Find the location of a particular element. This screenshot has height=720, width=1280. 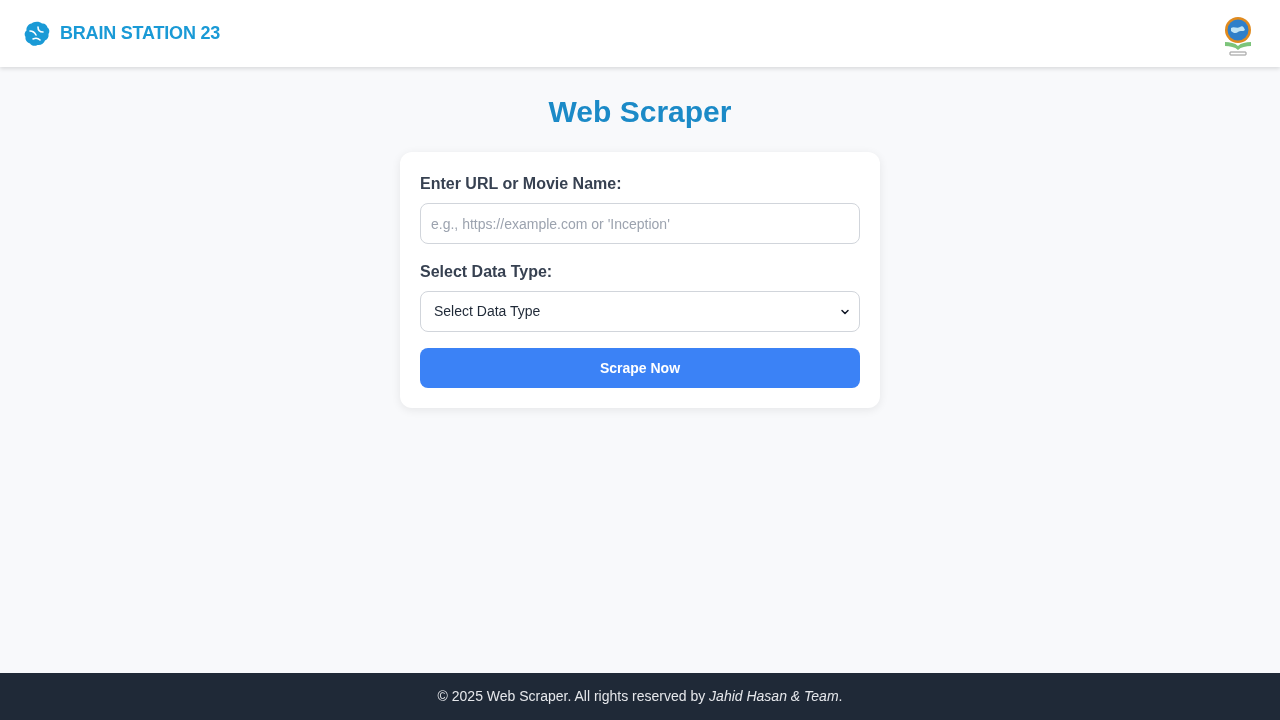

brain-logo-icon is located at coordinates (37, 33).